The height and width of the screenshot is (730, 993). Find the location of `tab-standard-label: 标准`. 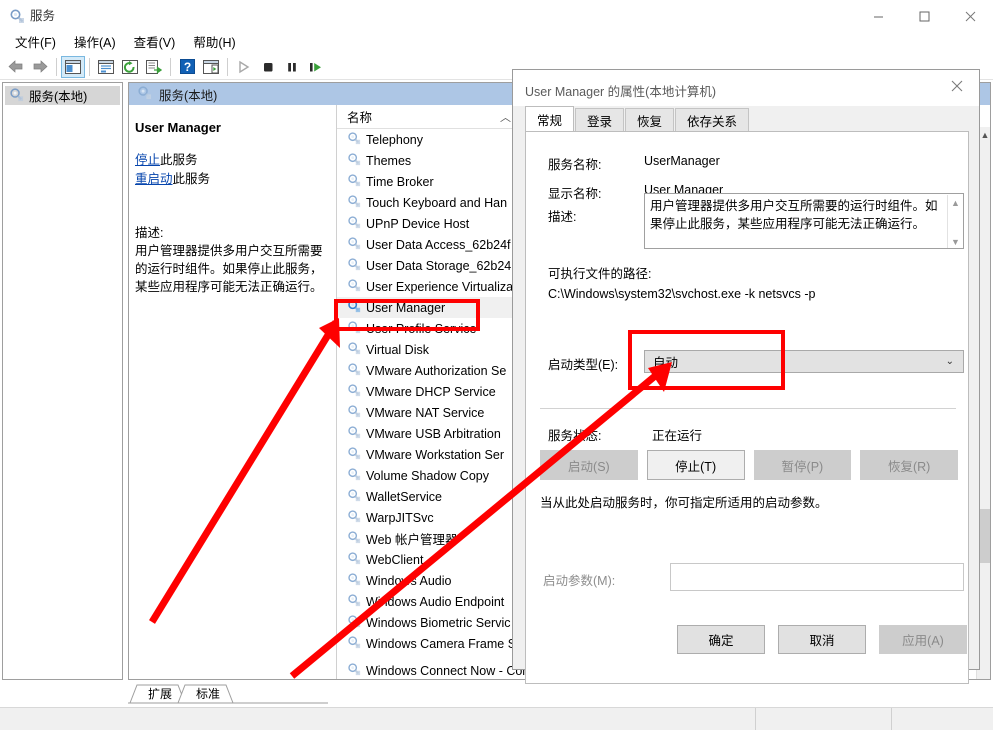

tab-standard-label: 标准 is located at coordinates (207, 694).